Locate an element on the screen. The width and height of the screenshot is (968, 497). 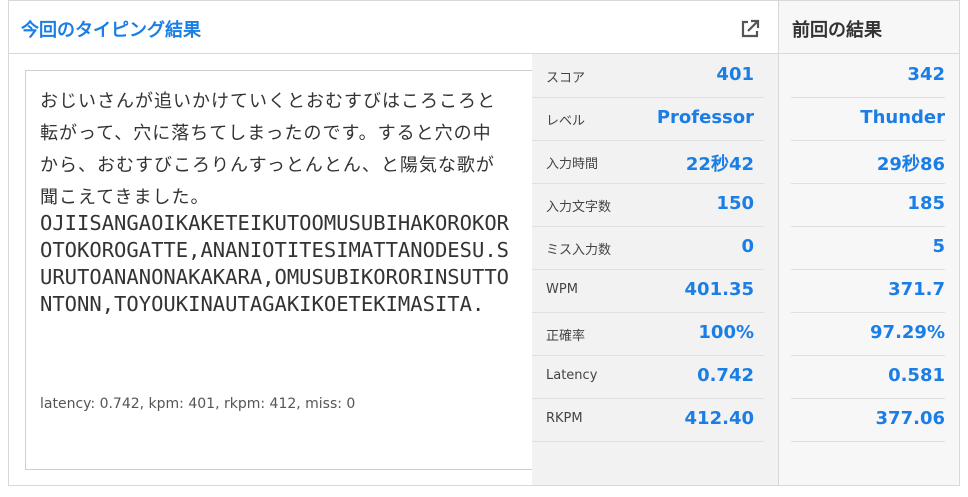
prev-row-time: 29秒86 is located at coordinates (868, 162).